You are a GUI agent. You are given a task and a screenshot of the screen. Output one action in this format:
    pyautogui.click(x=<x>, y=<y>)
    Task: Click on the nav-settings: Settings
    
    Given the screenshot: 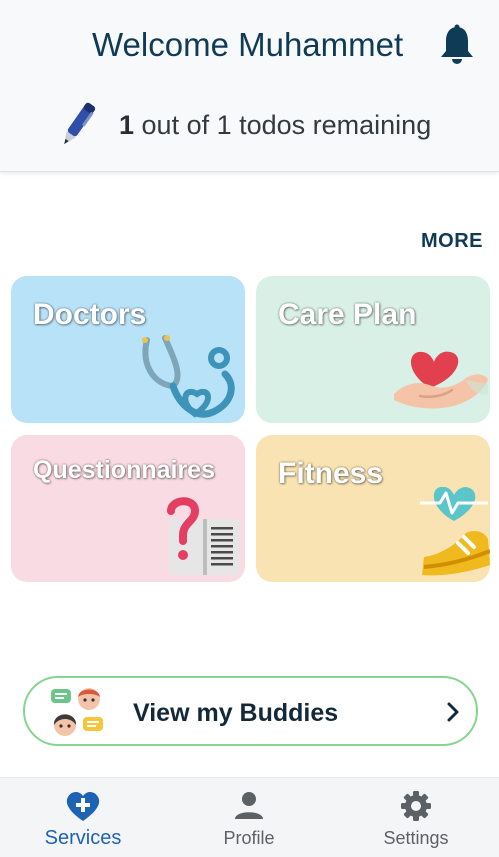 What is the action you would take?
    pyautogui.click(x=416, y=817)
    